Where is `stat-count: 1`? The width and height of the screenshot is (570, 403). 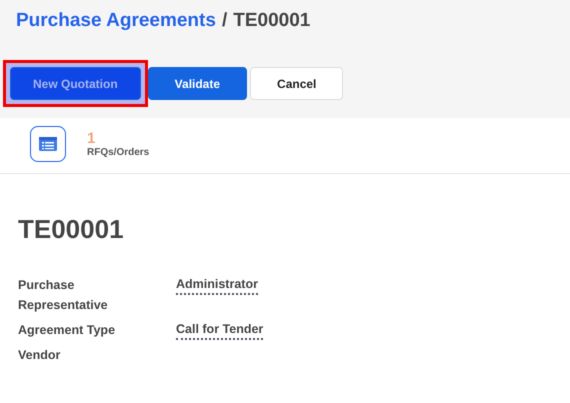
stat-count: 1 is located at coordinates (91, 138).